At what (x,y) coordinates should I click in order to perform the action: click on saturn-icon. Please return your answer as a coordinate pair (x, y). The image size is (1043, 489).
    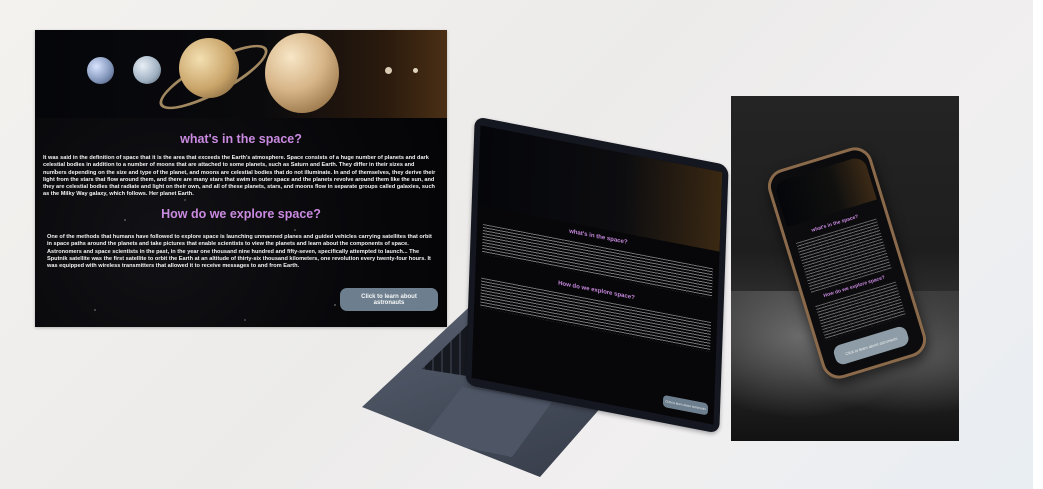
    Looking at the image, I should click on (209, 68).